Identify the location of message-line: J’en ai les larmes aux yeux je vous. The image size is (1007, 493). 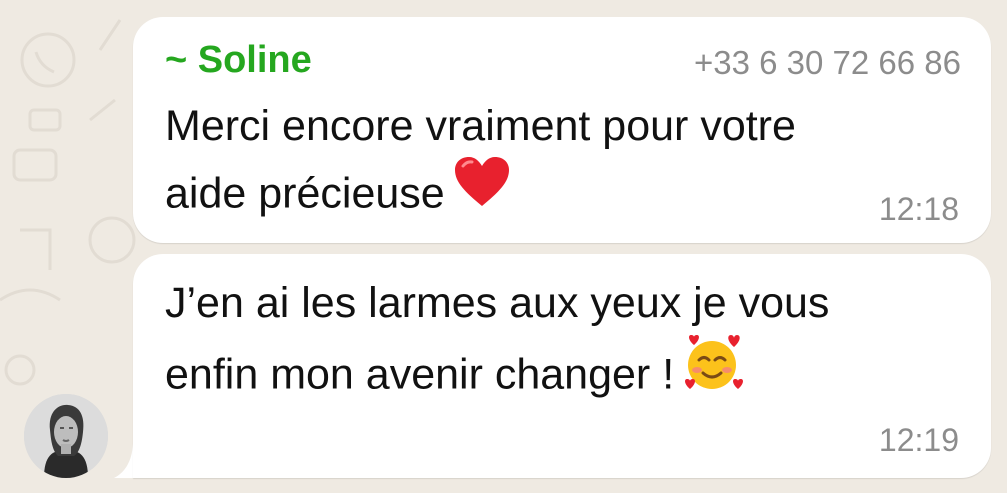
(497, 303).